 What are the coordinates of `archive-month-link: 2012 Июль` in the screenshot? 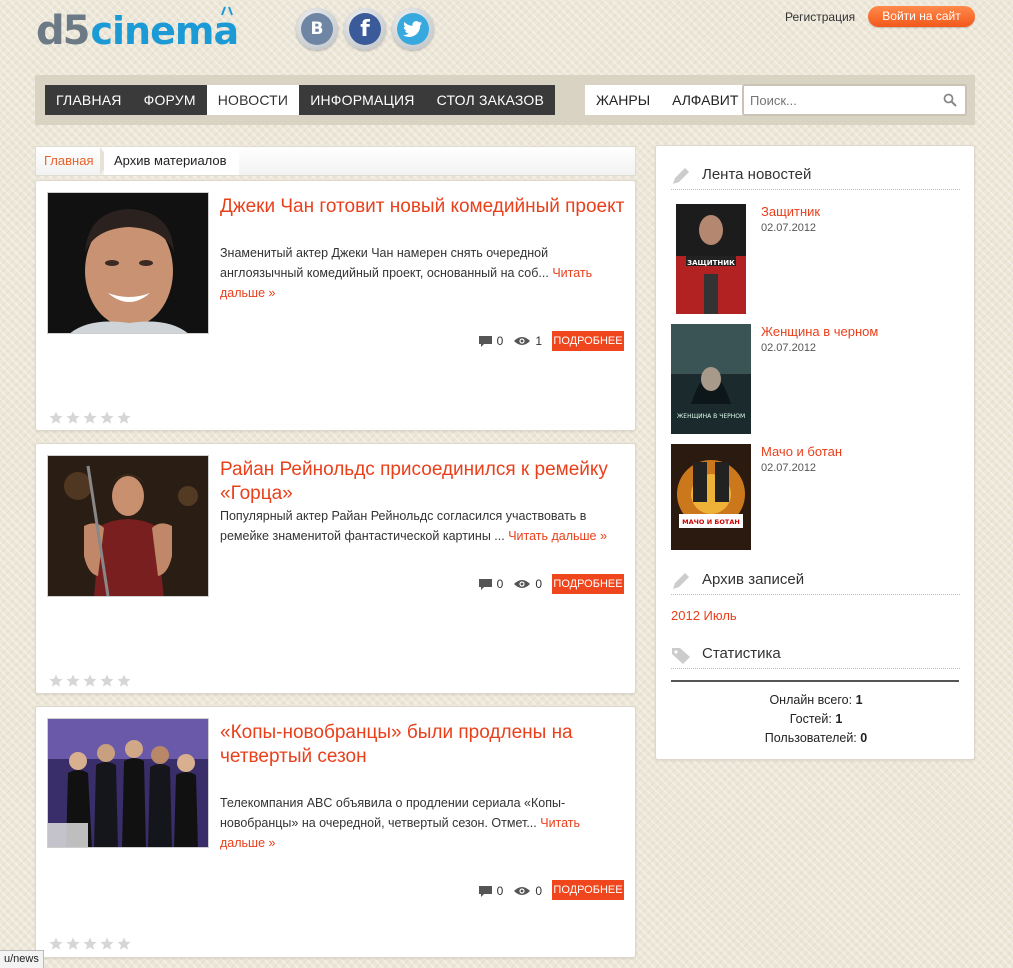 It's located at (704, 615).